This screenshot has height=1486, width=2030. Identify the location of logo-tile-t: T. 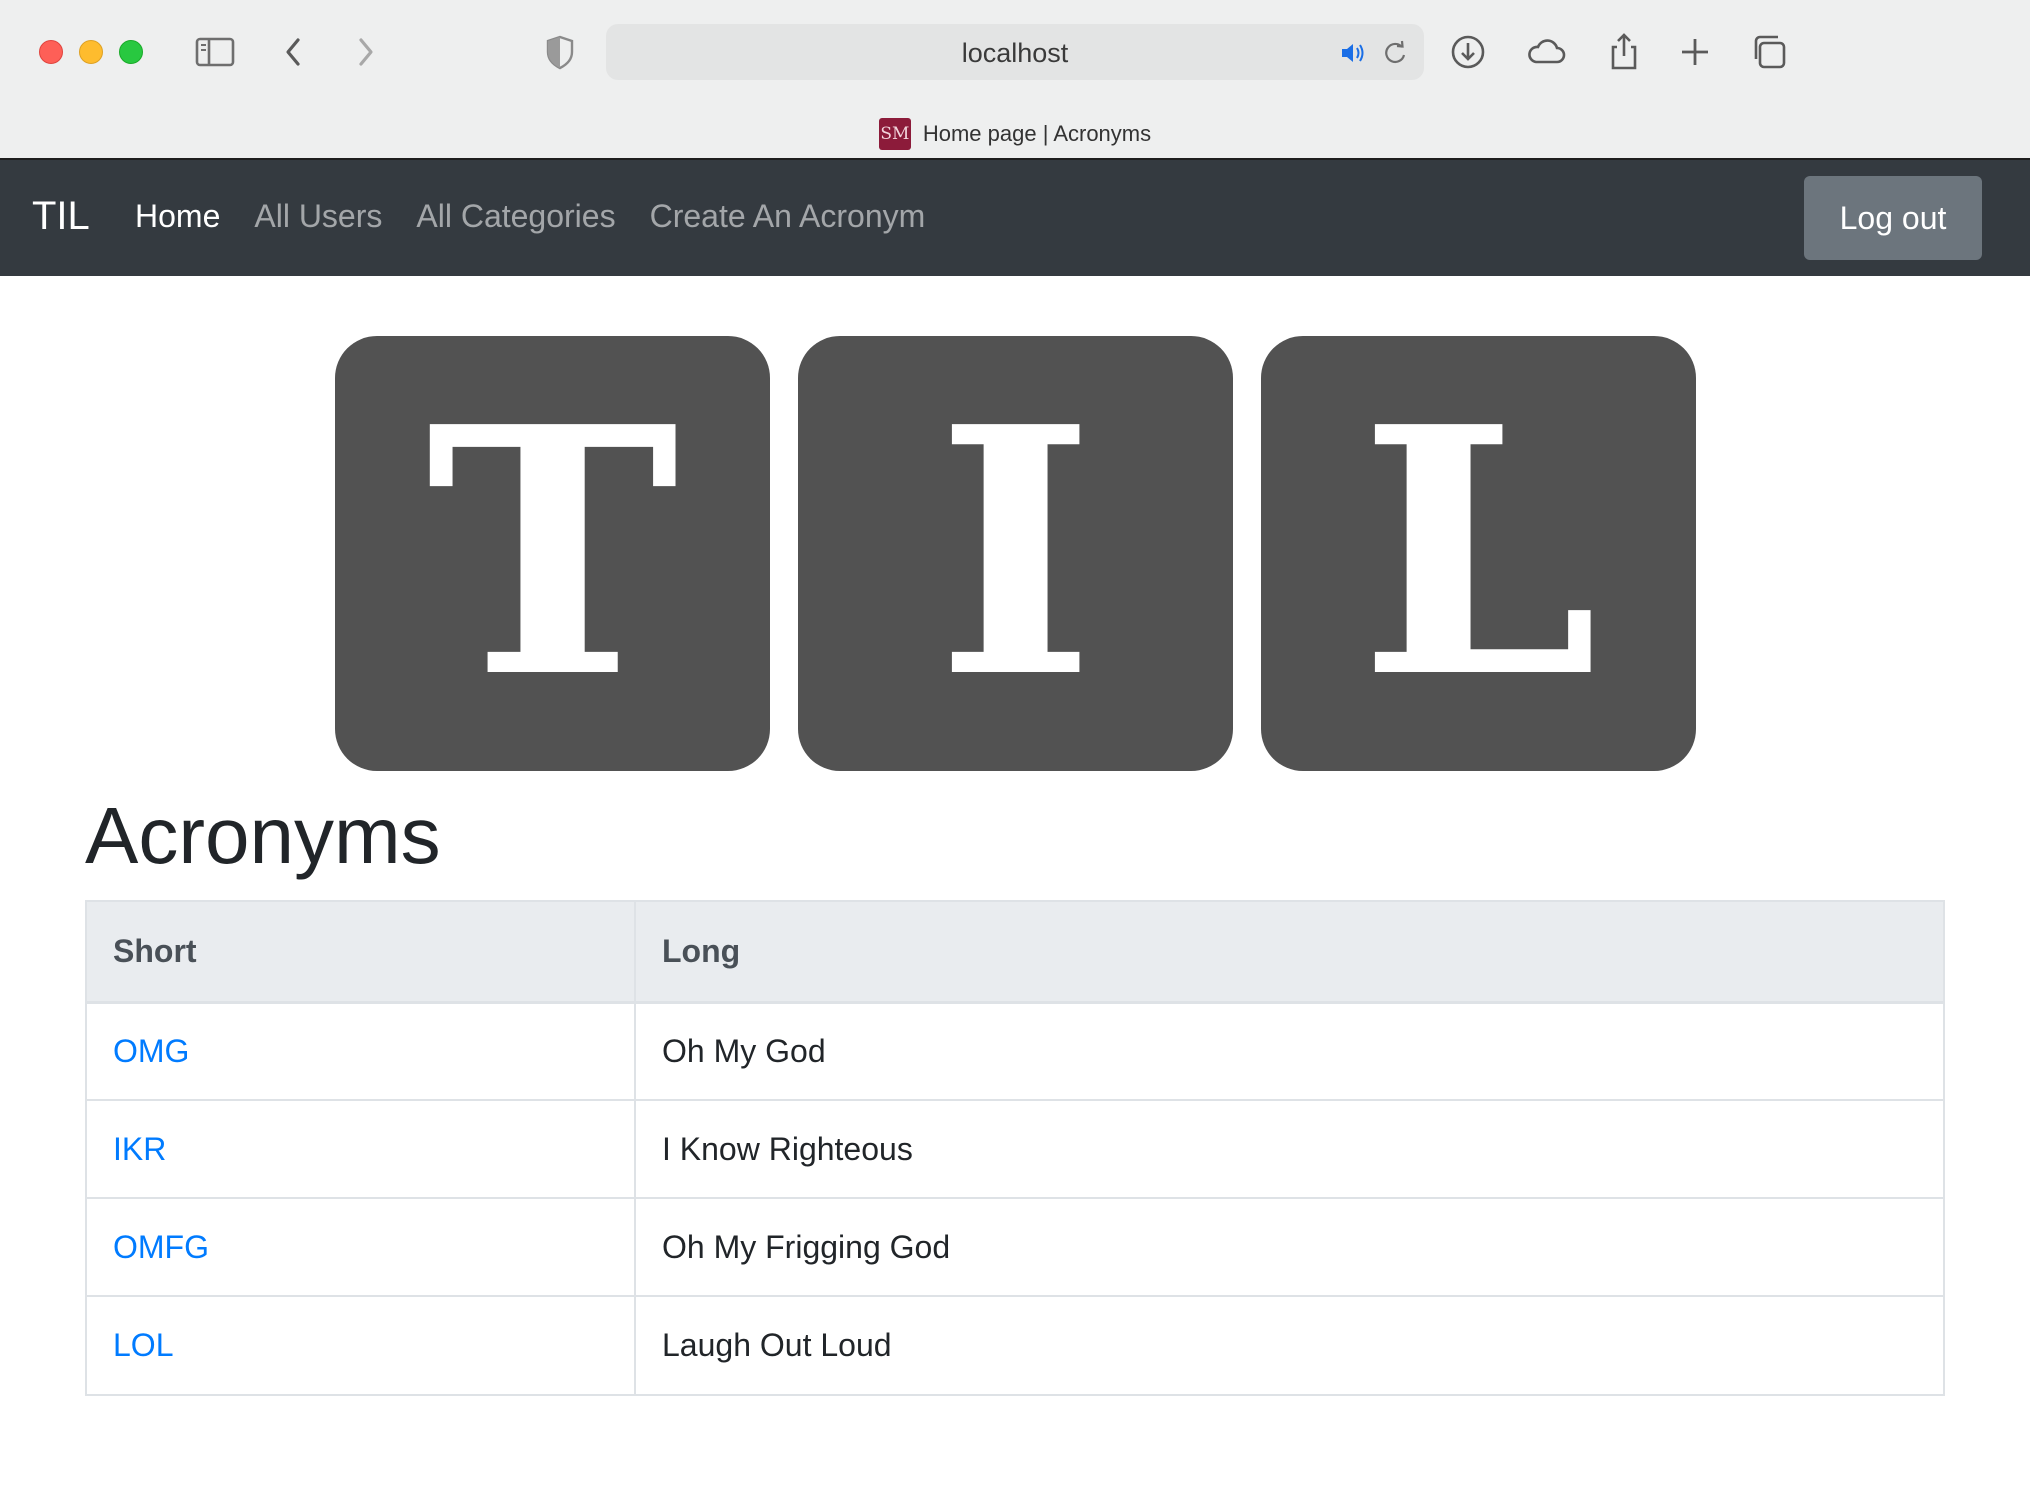
(552, 553).